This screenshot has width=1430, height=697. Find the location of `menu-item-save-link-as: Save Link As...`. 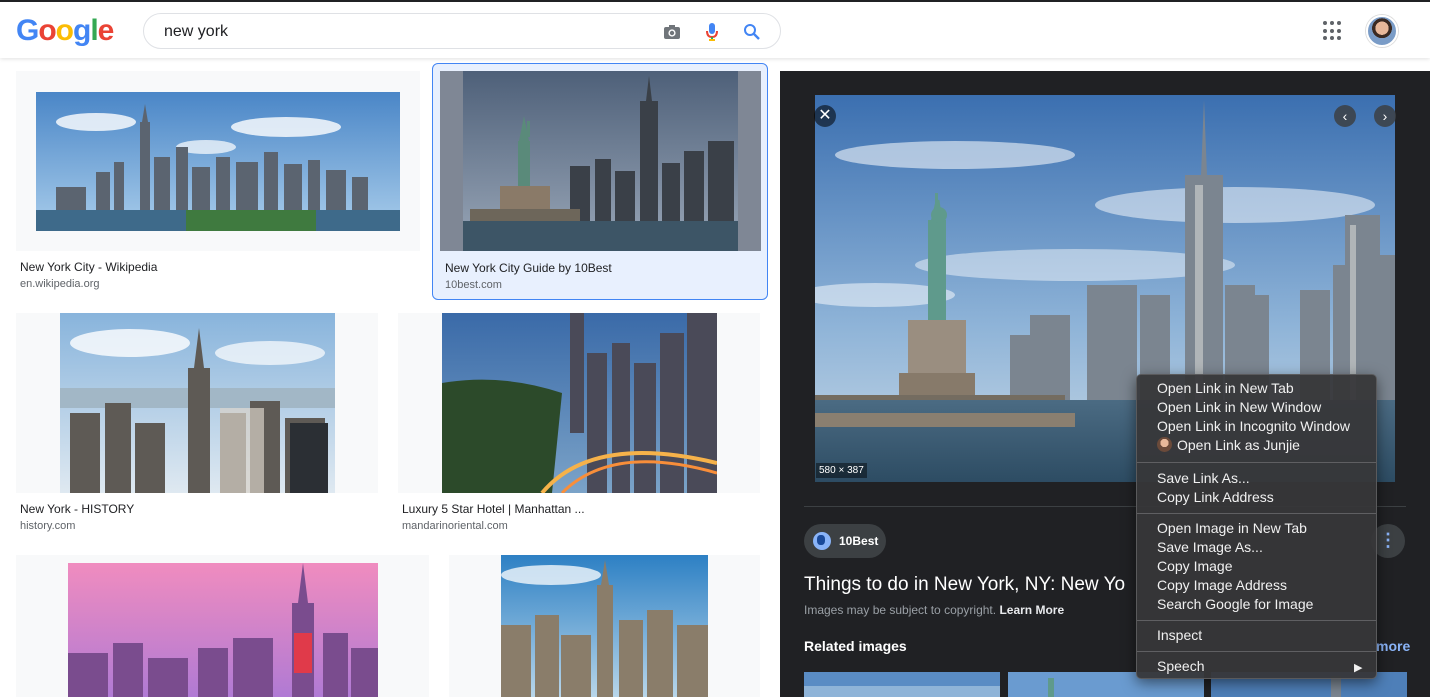

menu-item-save-link-as: Save Link As... is located at coordinates (1203, 478).